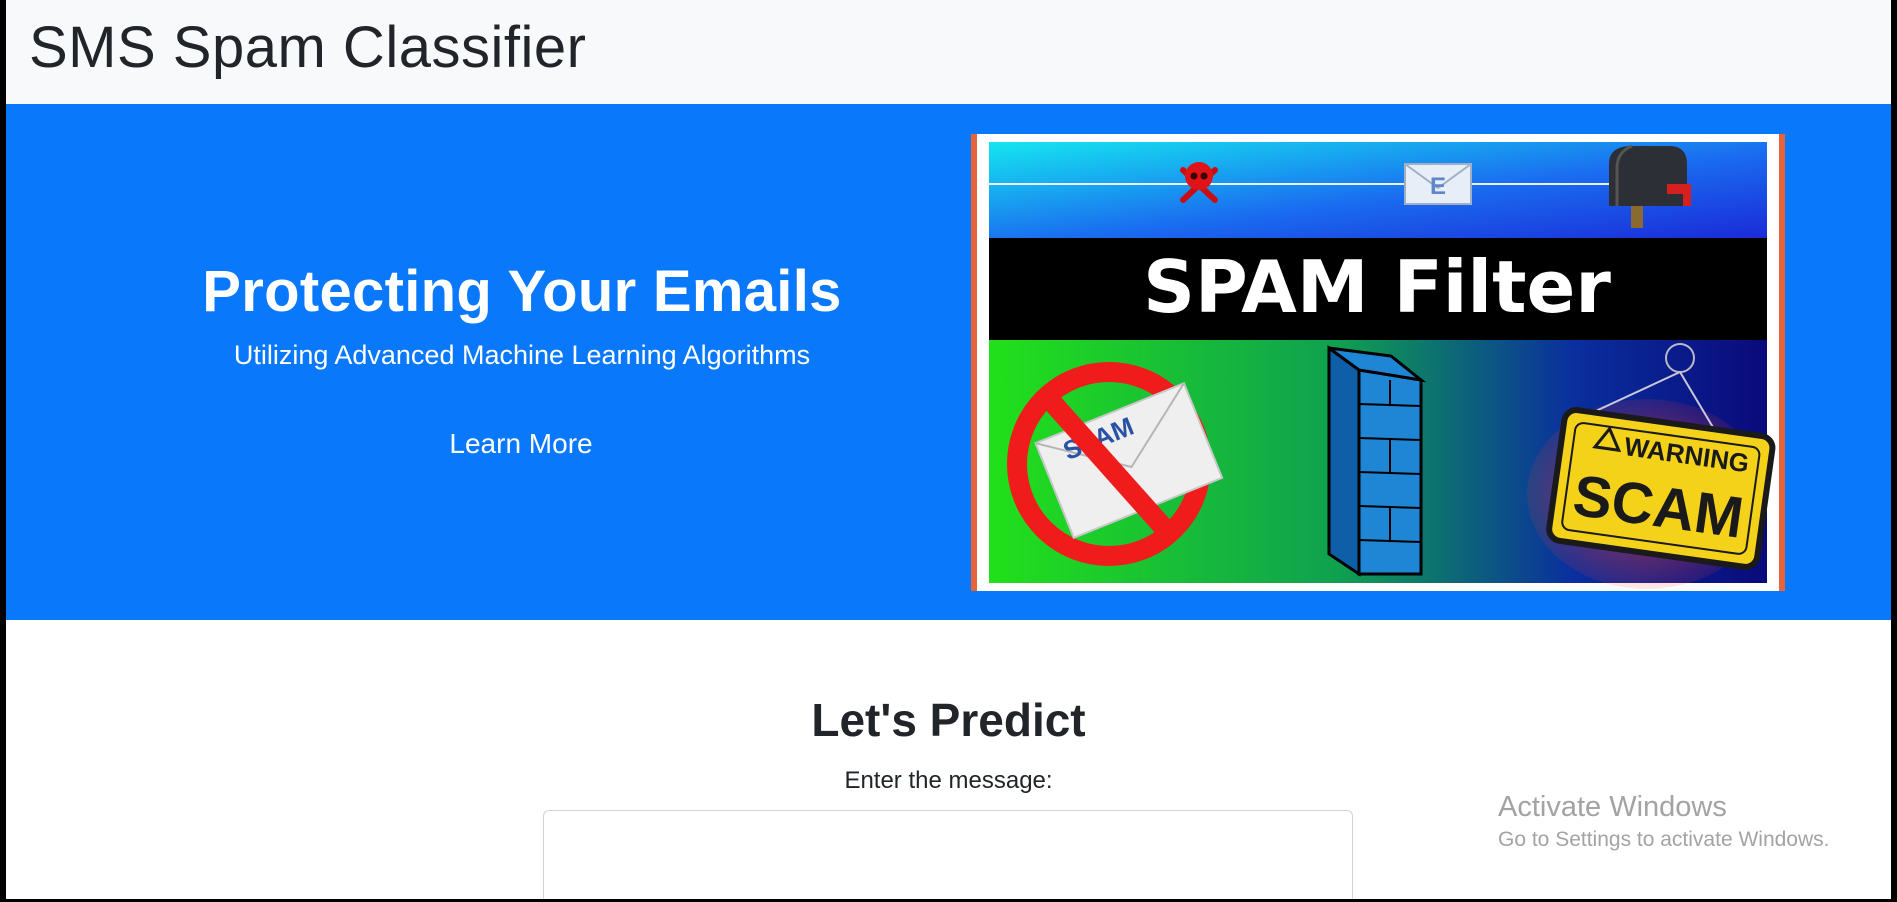  What do you see at coordinates (522, 291) in the screenshot?
I see `hero-title: Protecting Your Emails` at bounding box center [522, 291].